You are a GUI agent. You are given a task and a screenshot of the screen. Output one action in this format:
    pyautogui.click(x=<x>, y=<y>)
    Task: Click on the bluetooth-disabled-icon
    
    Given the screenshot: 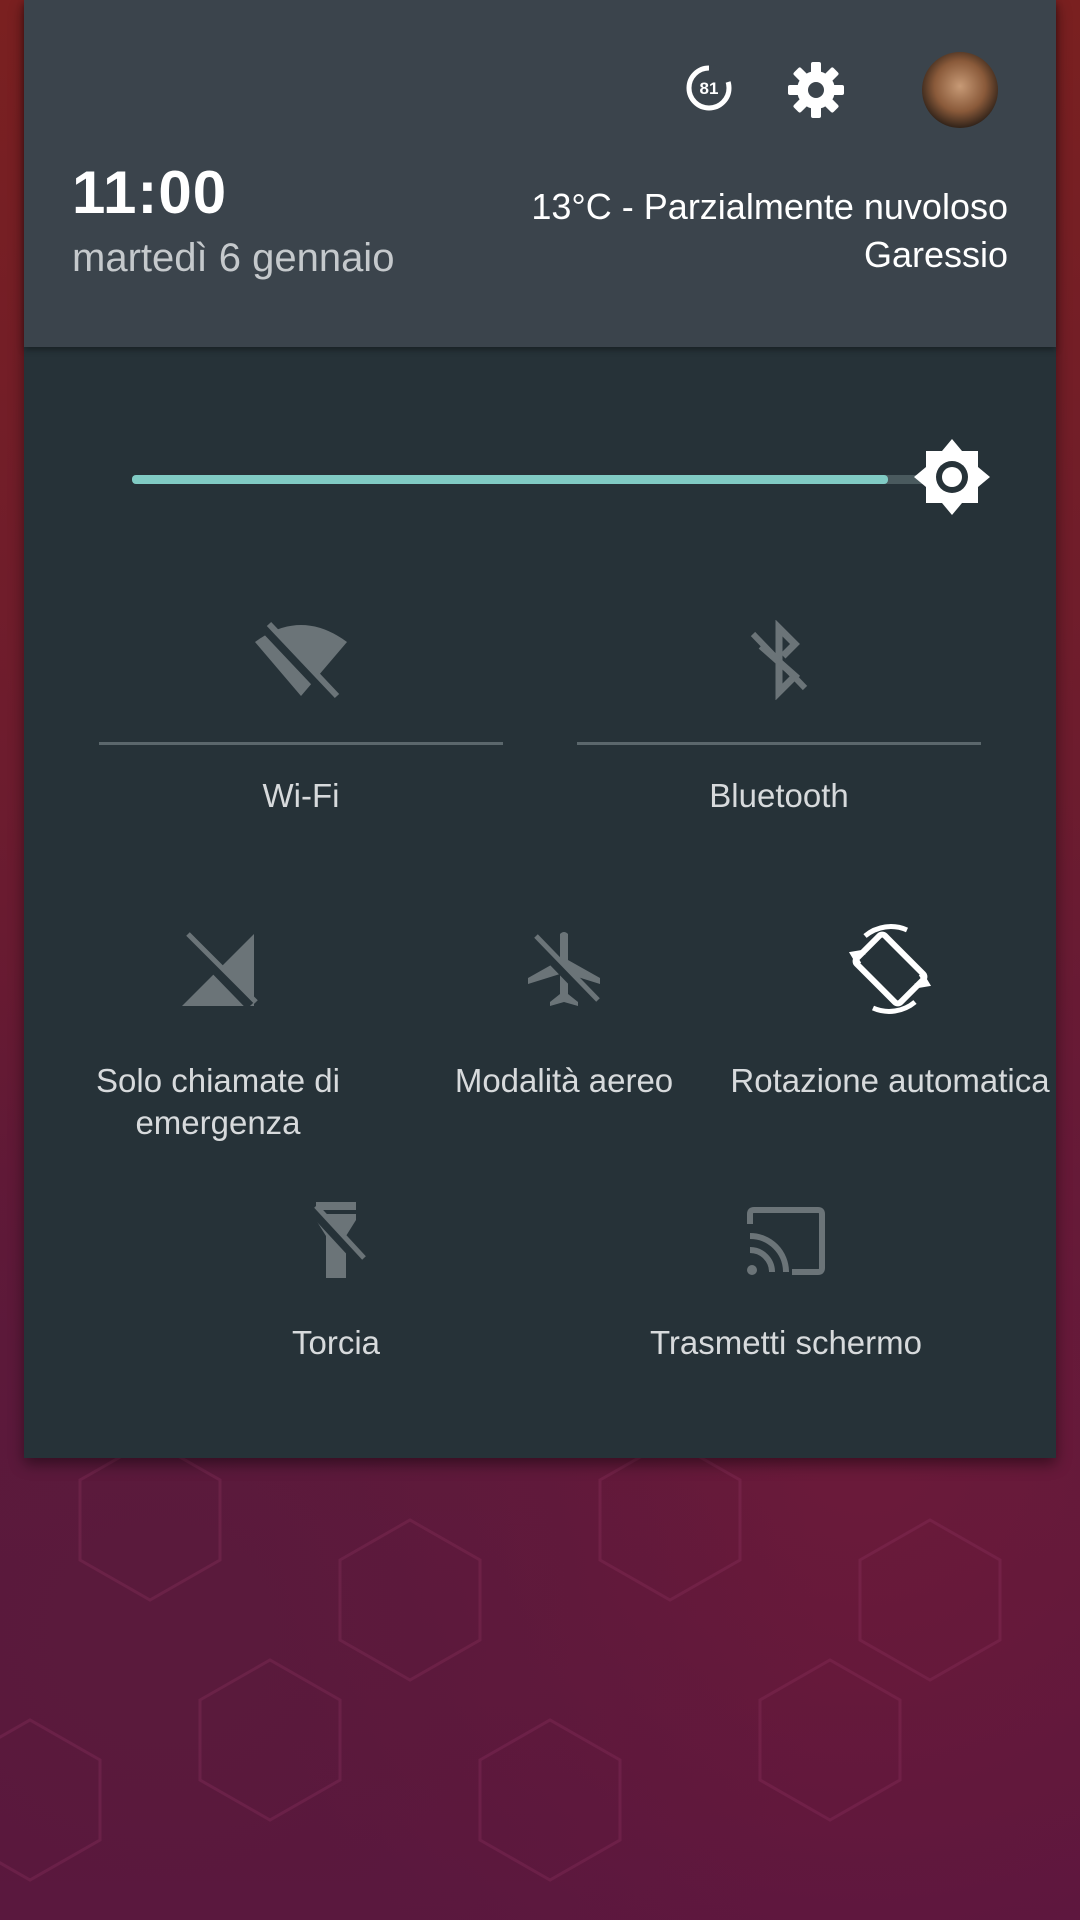 What is the action you would take?
    pyautogui.click(x=779, y=660)
    